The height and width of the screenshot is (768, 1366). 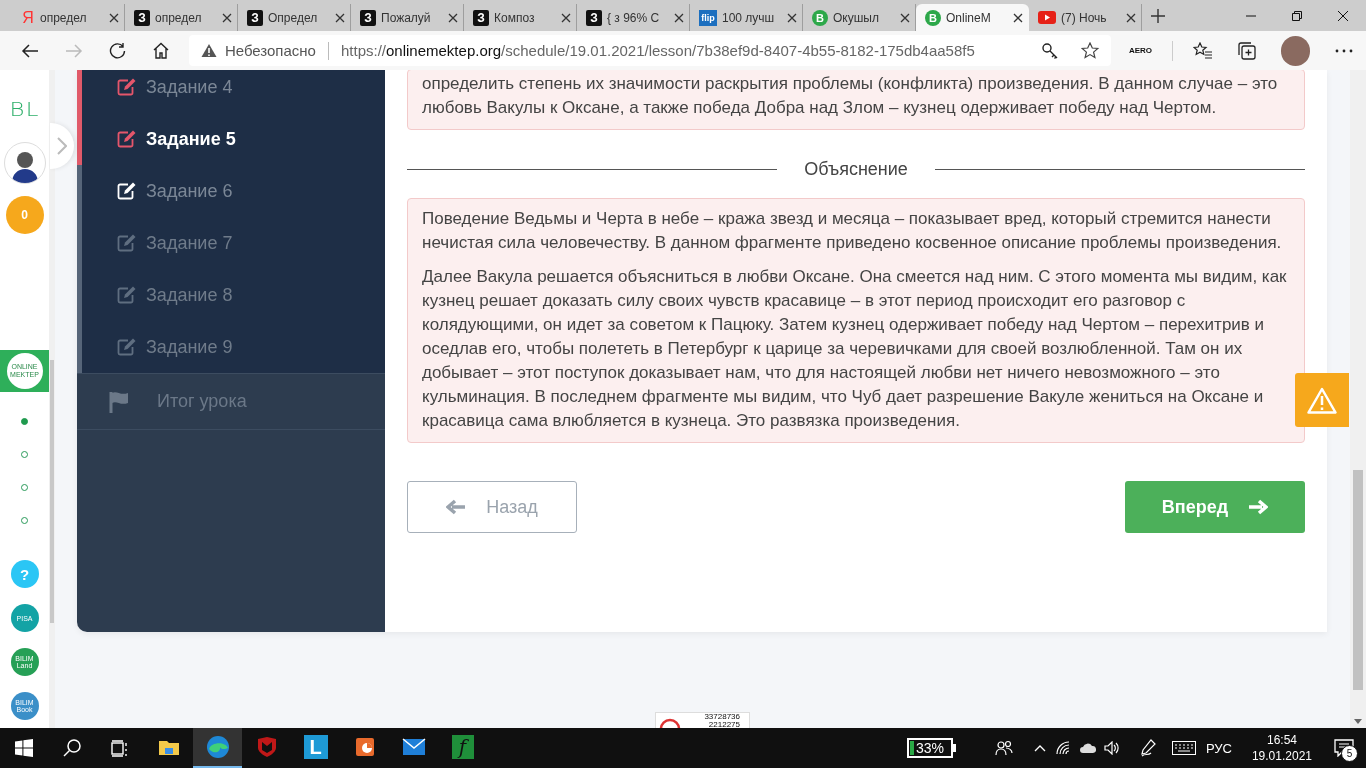 I want to click on message-icon, so click(x=1344, y=748).